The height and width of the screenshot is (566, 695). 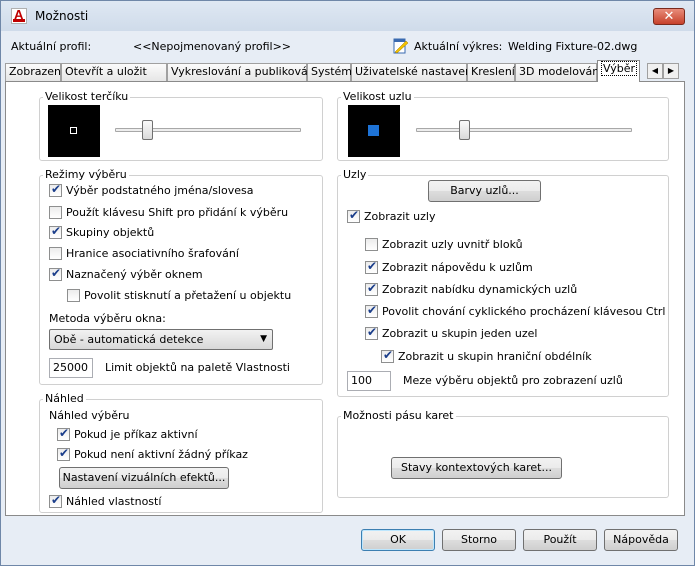 I want to click on chevron-down-icon: ▼, so click(x=263, y=339).